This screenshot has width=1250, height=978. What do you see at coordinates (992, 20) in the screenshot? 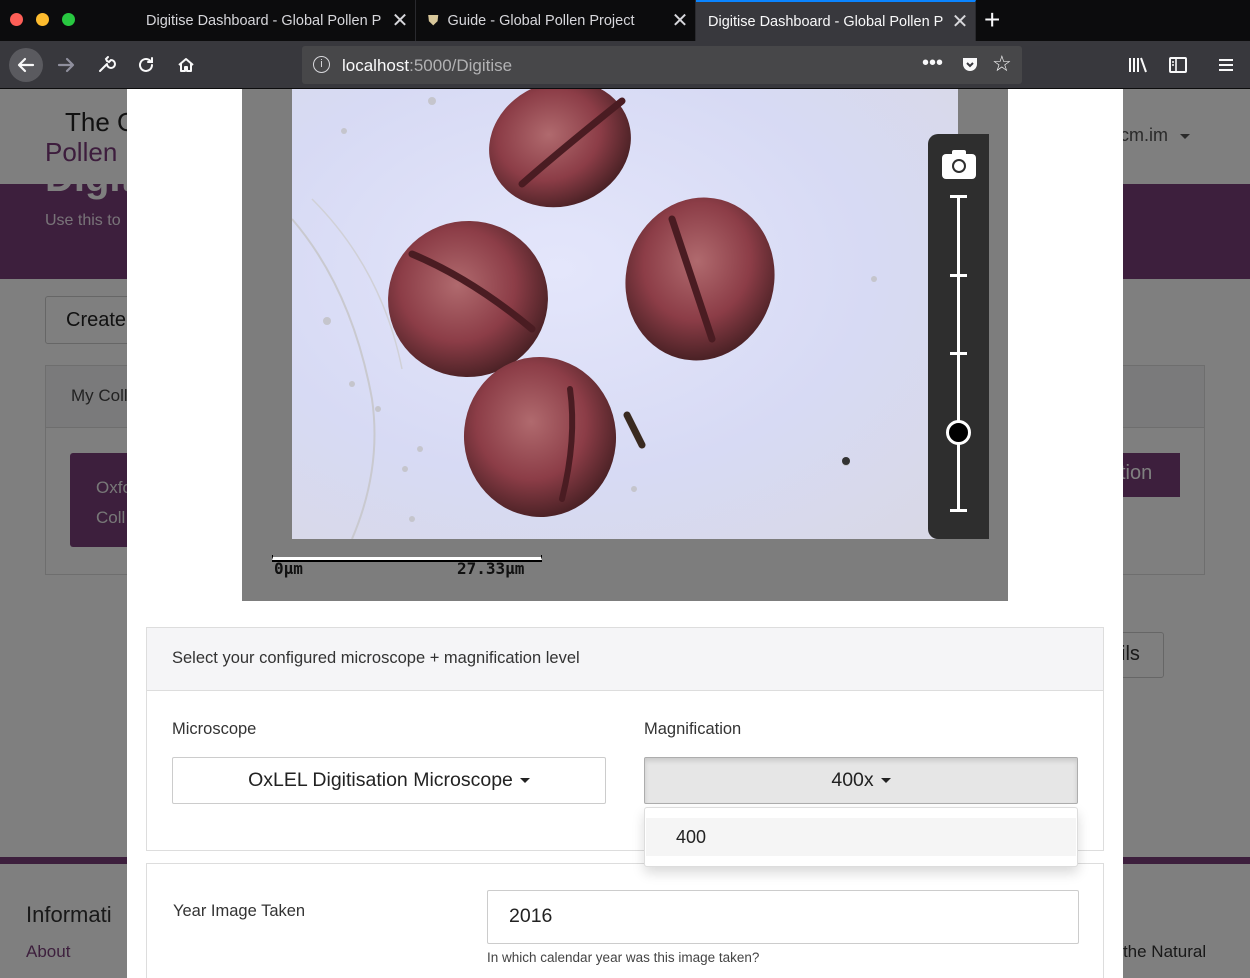
I see `new-tab-icon: +` at bounding box center [992, 20].